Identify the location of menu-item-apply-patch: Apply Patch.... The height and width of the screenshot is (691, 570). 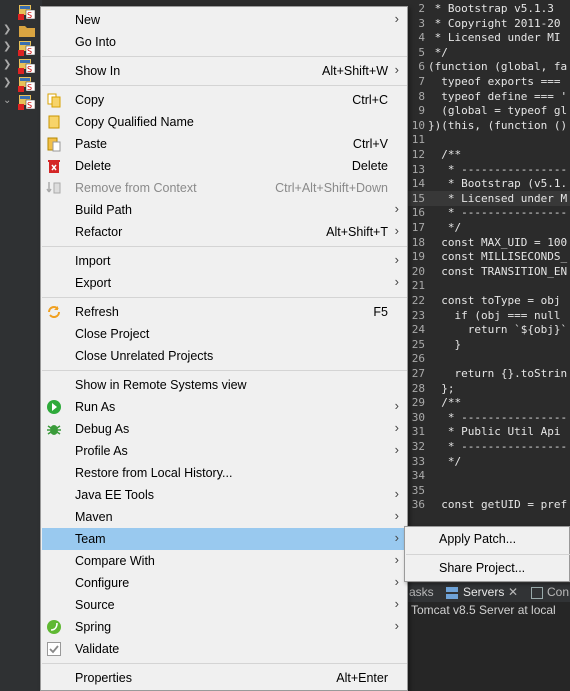
(488, 539).